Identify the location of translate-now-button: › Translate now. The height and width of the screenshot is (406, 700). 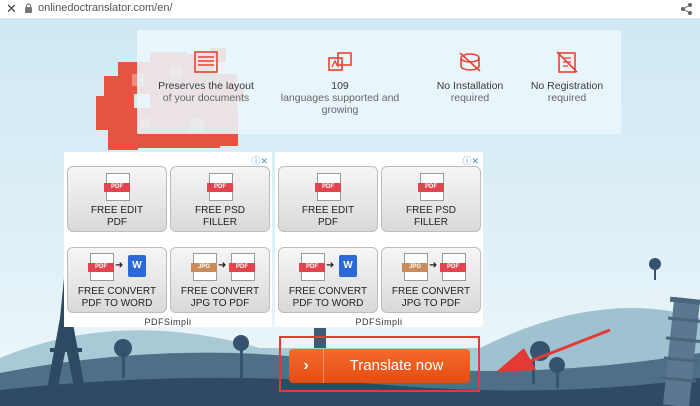
(379, 366).